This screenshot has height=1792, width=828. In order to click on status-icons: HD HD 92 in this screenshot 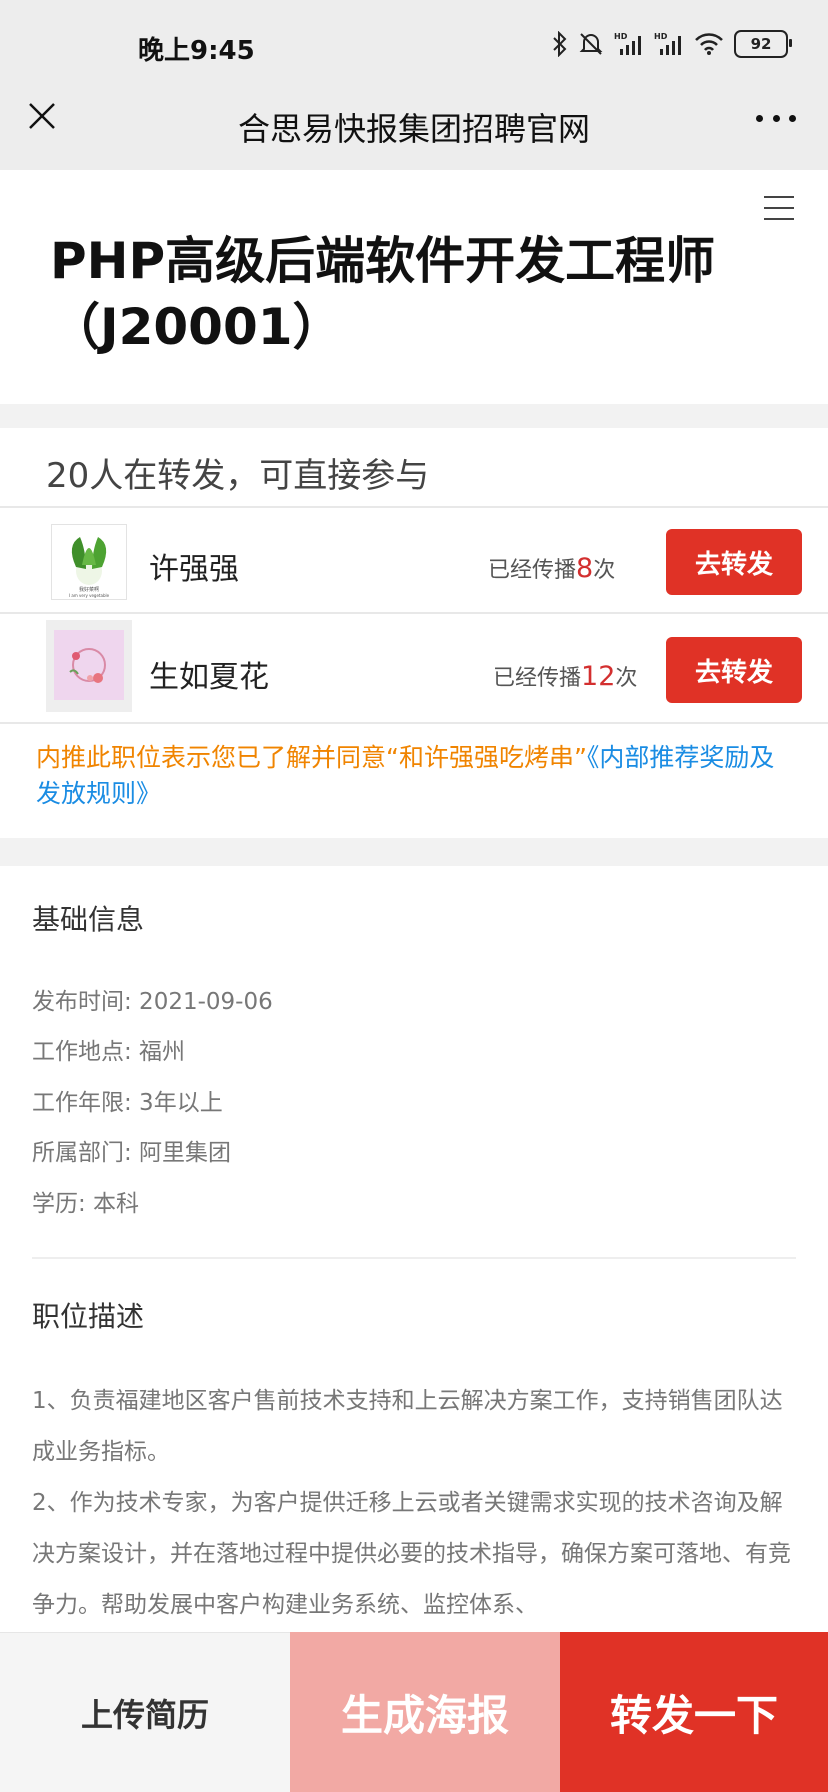, I will do `click(672, 44)`.